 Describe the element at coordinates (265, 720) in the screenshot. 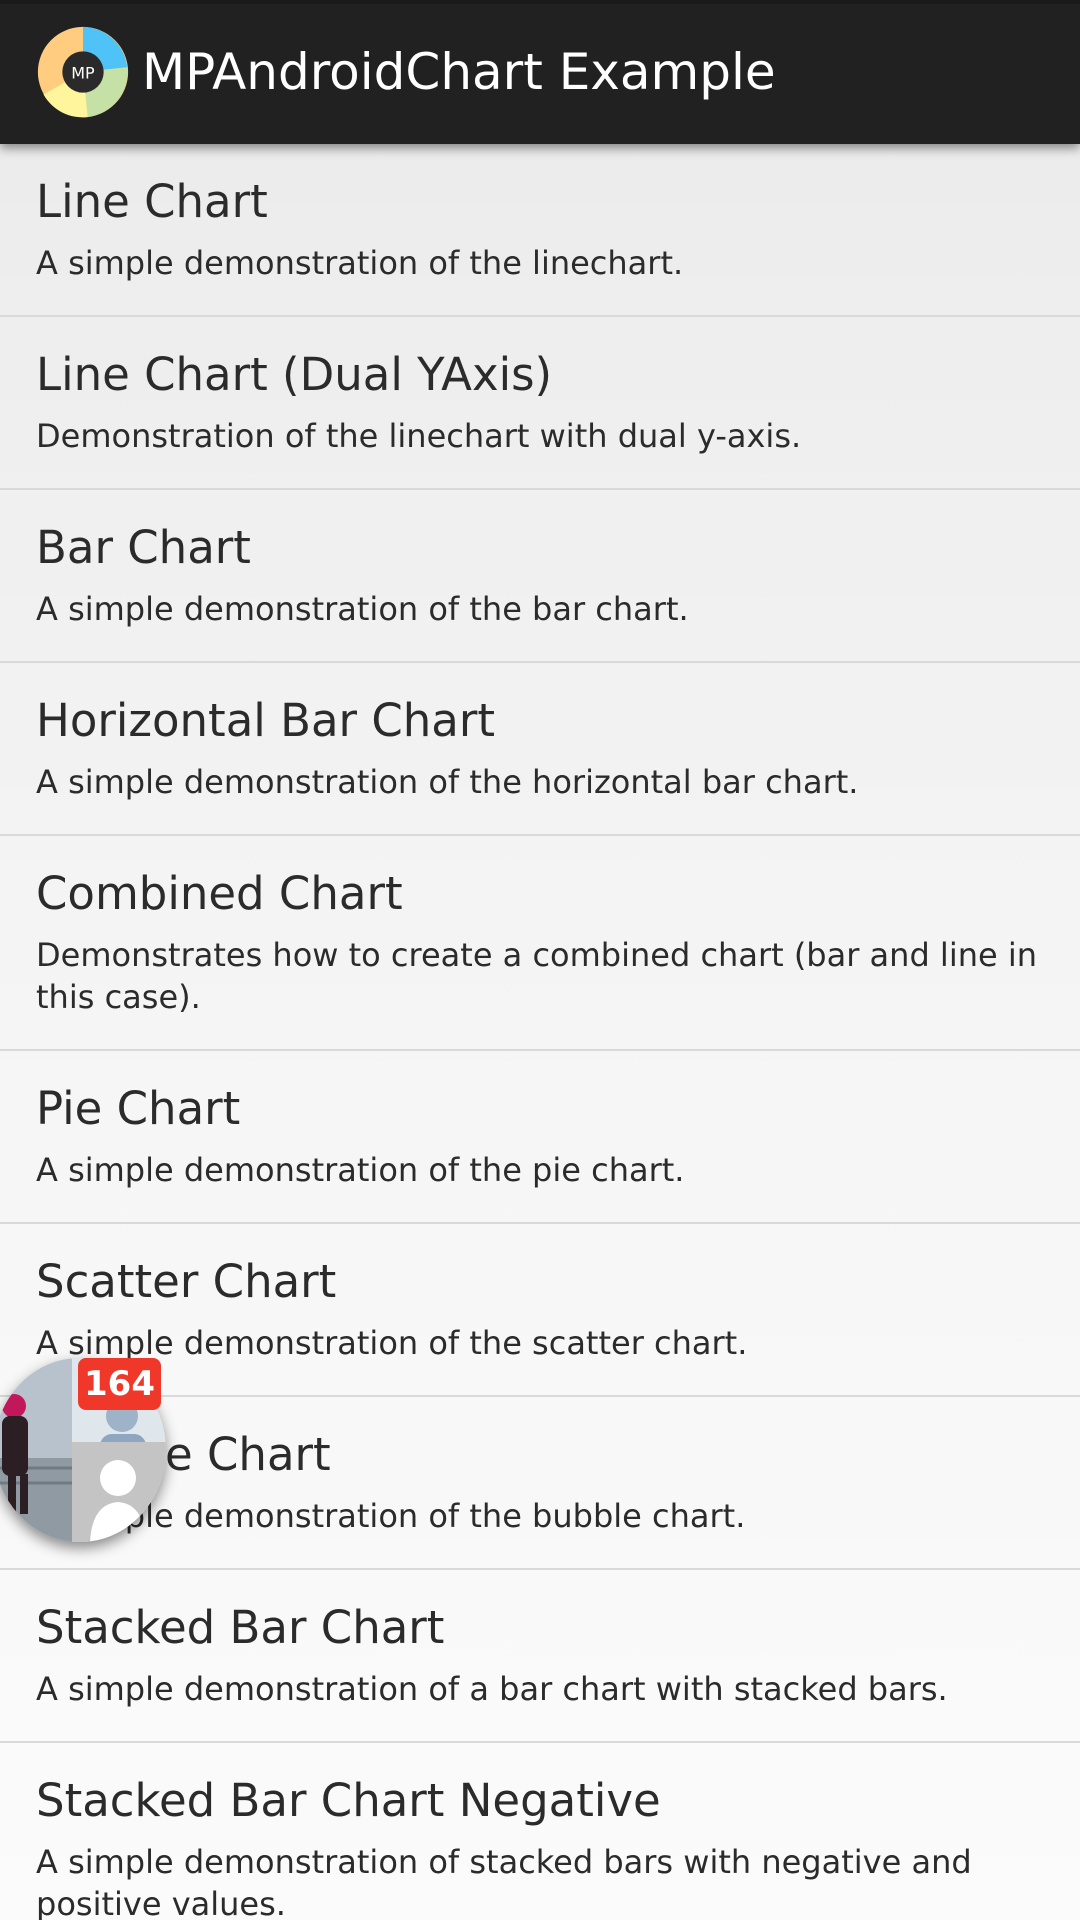

I see `list-item-title: Horizontal Bar Chart` at that location.